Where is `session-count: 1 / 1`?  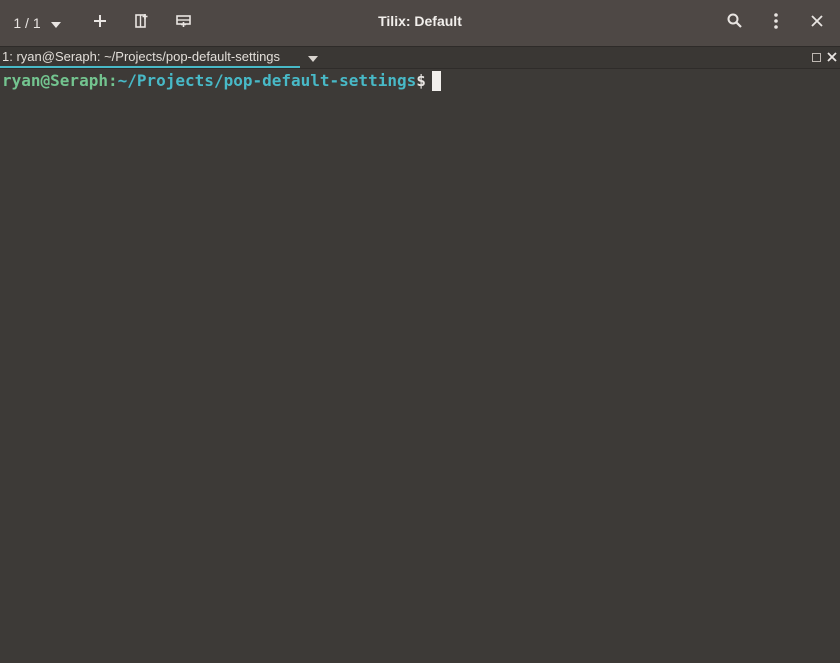 session-count: 1 / 1 is located at coordinates (27, 23).